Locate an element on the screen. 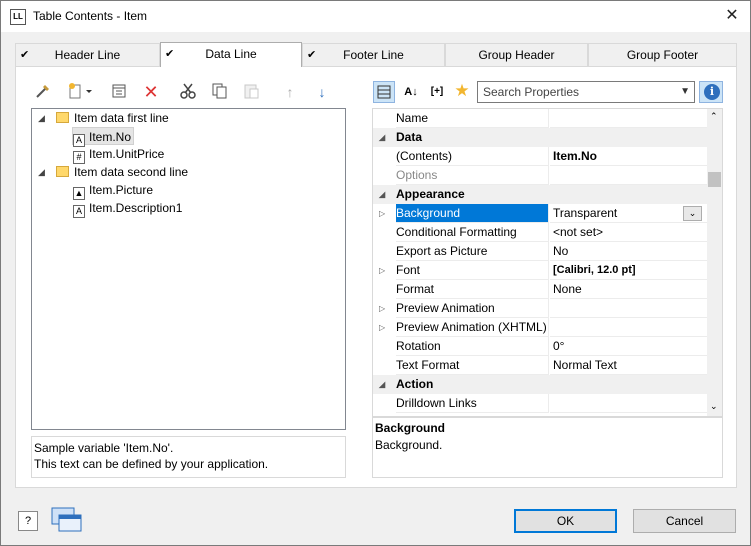 Image resolution: width=751 pixels, height=546 pixels. property-category: ◢ Data is located at coordinates (540, 137).